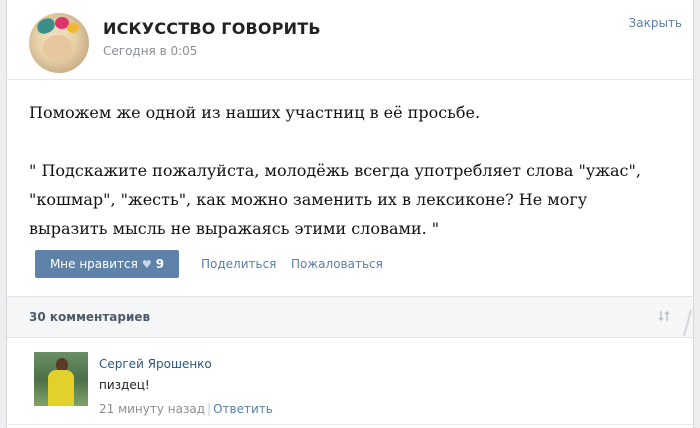 This screenshot has width=700, height=428. I want to click on scrollbar-thumb, so click(687, 323).